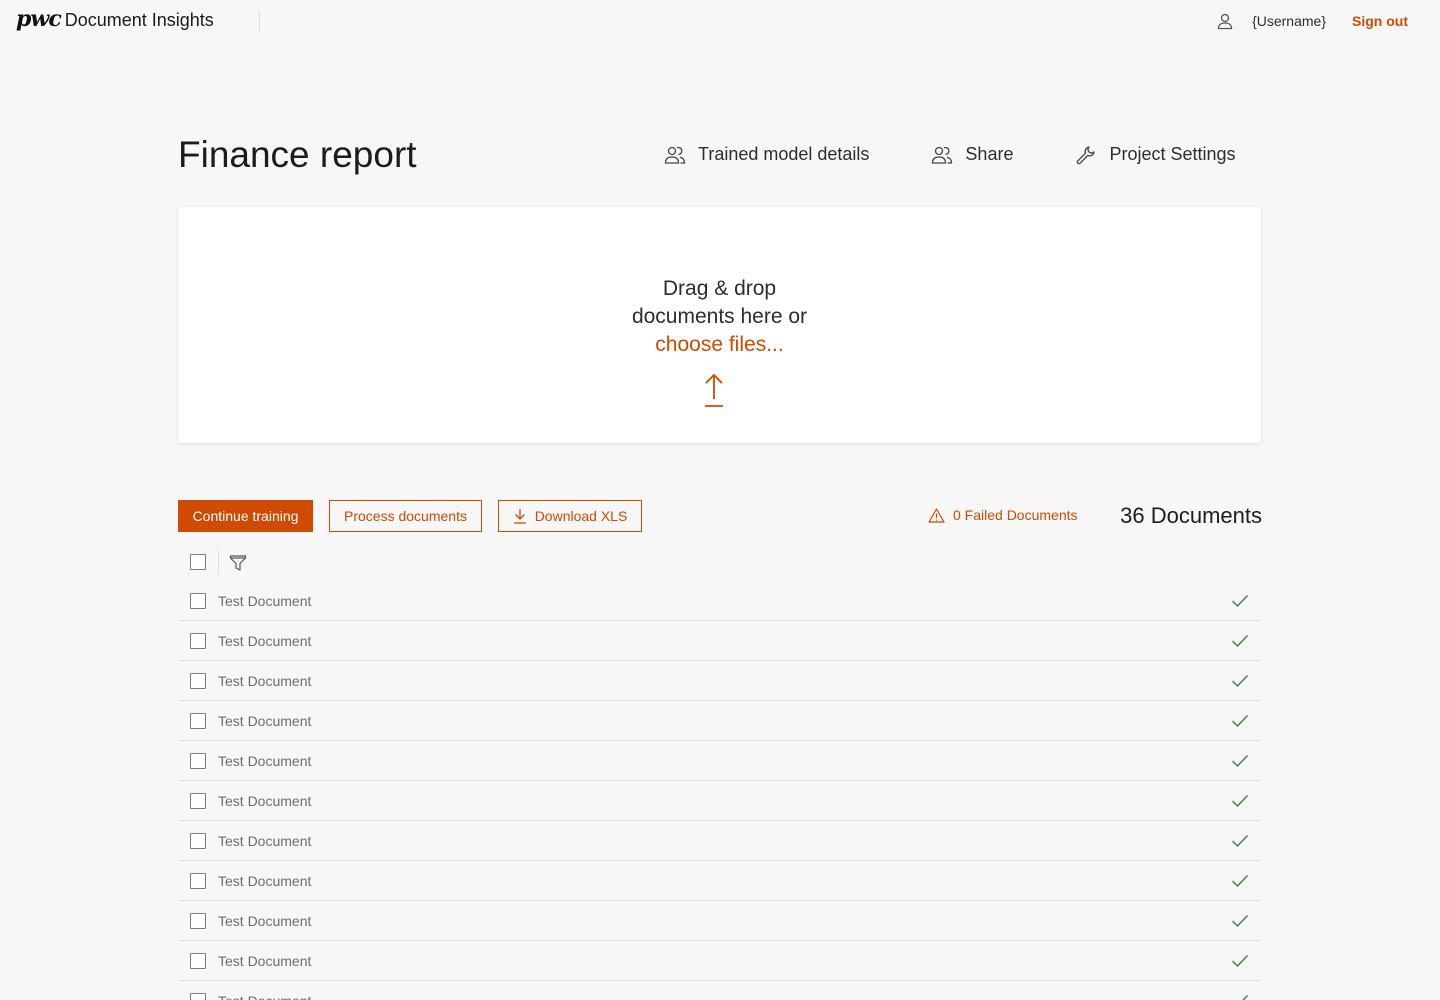 The width and height of the screenshot is (1440, 1000). Describe the element at coordinates (1225, 21) in the screenshot. I see `user-icon` at that location.